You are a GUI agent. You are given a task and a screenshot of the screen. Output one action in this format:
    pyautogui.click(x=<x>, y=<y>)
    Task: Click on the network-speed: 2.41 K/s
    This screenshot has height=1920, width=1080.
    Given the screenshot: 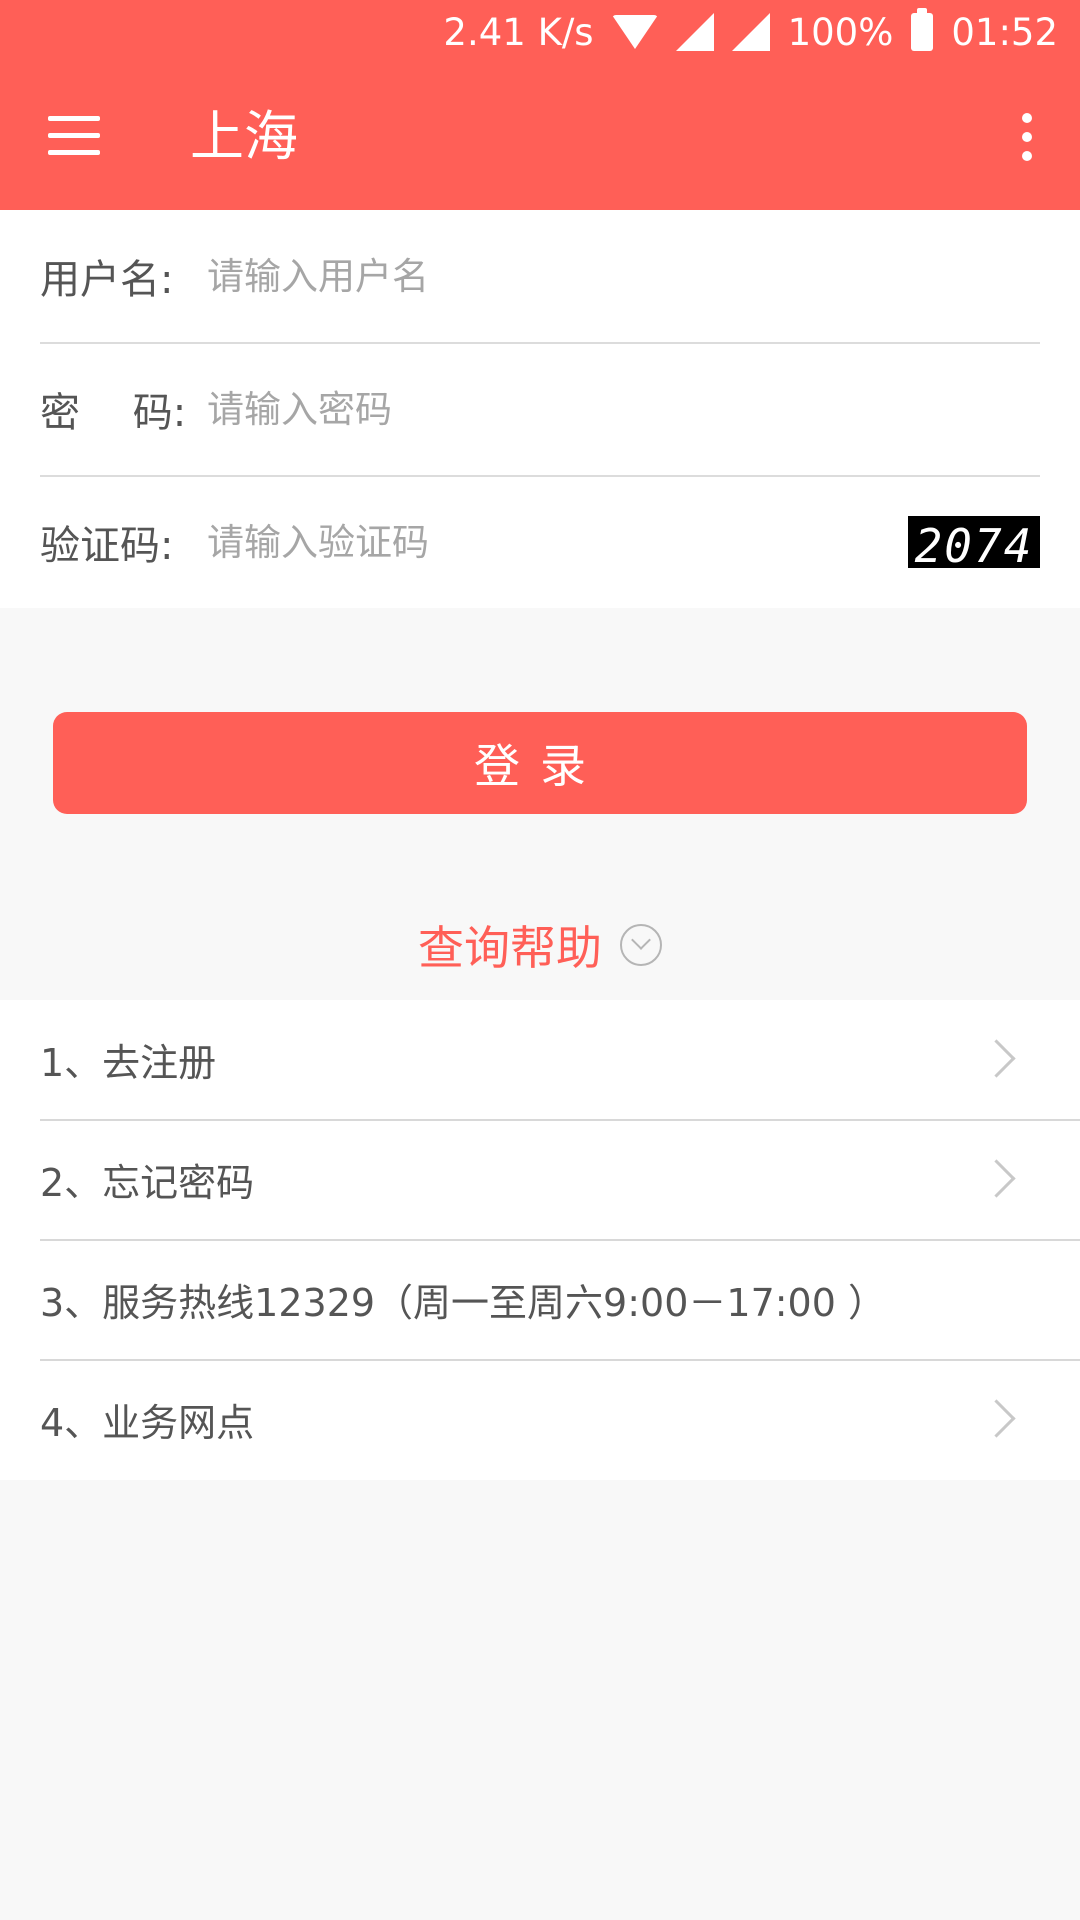 What is the action you would take?
    pyautogui.click(x=518, y=32)
    